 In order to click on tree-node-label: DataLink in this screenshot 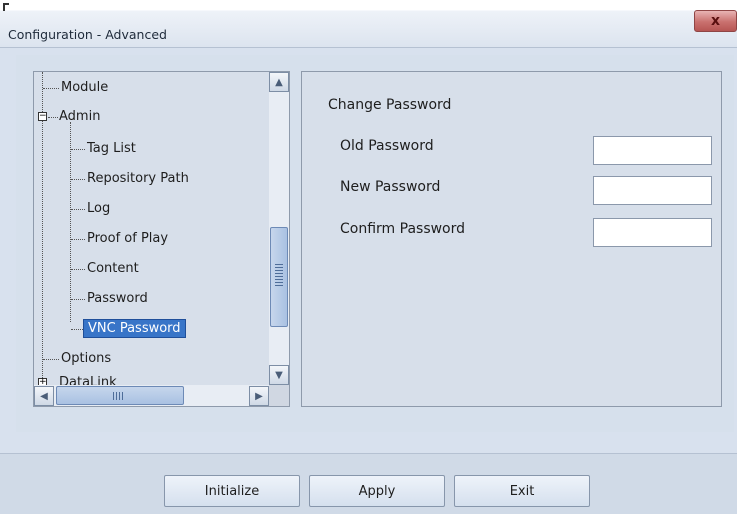, I will do `click(88, 380)`.